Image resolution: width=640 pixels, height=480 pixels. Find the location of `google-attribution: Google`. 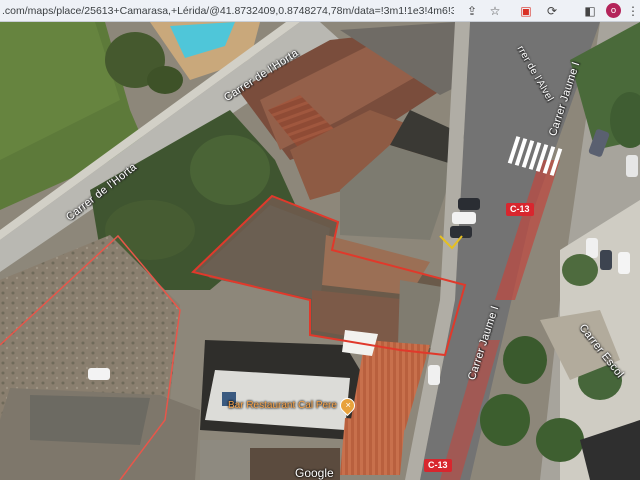

google-attribution: Google is located at coordinates (314, 473).